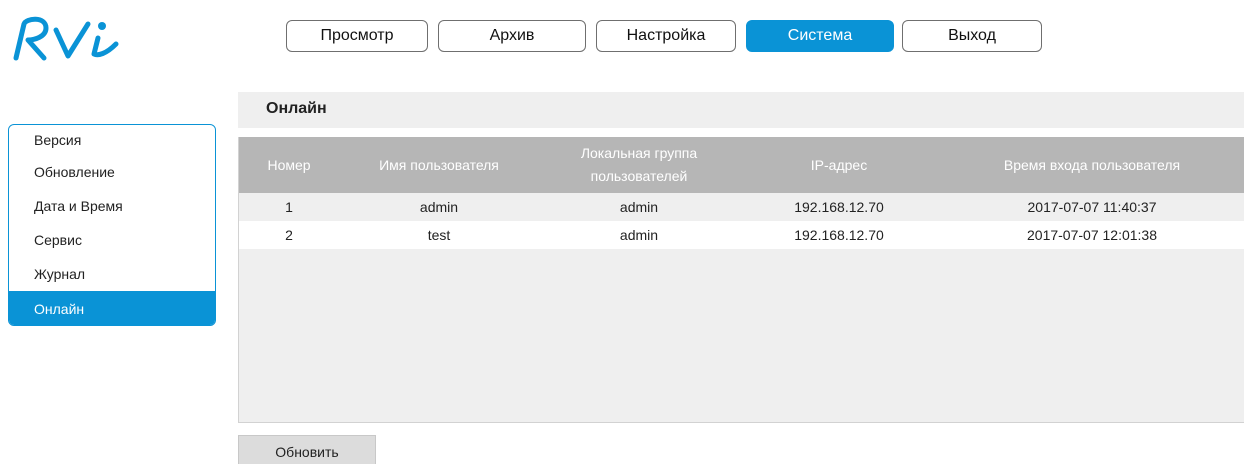 This screenshot has width=1244, height=464. Describe the element at coordinates (439, 164) in the screenshot. I see `column-header-username: Имя пользователя` at that location.